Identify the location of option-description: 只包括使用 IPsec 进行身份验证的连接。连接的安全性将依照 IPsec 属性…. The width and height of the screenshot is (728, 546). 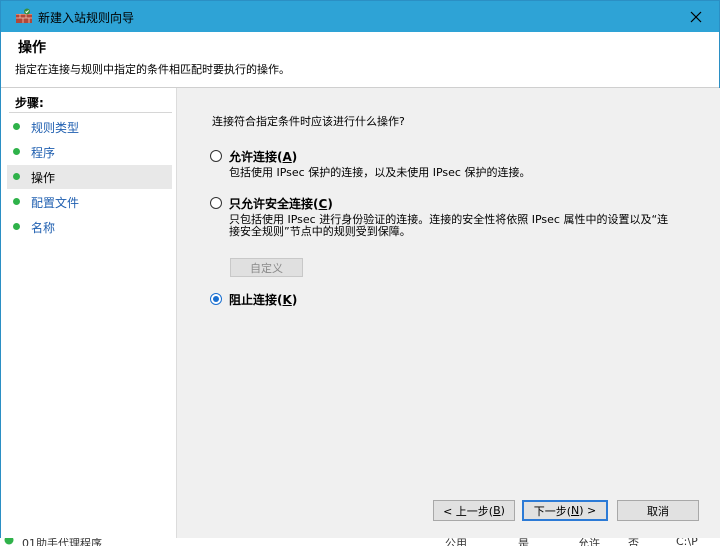
(449, 225).